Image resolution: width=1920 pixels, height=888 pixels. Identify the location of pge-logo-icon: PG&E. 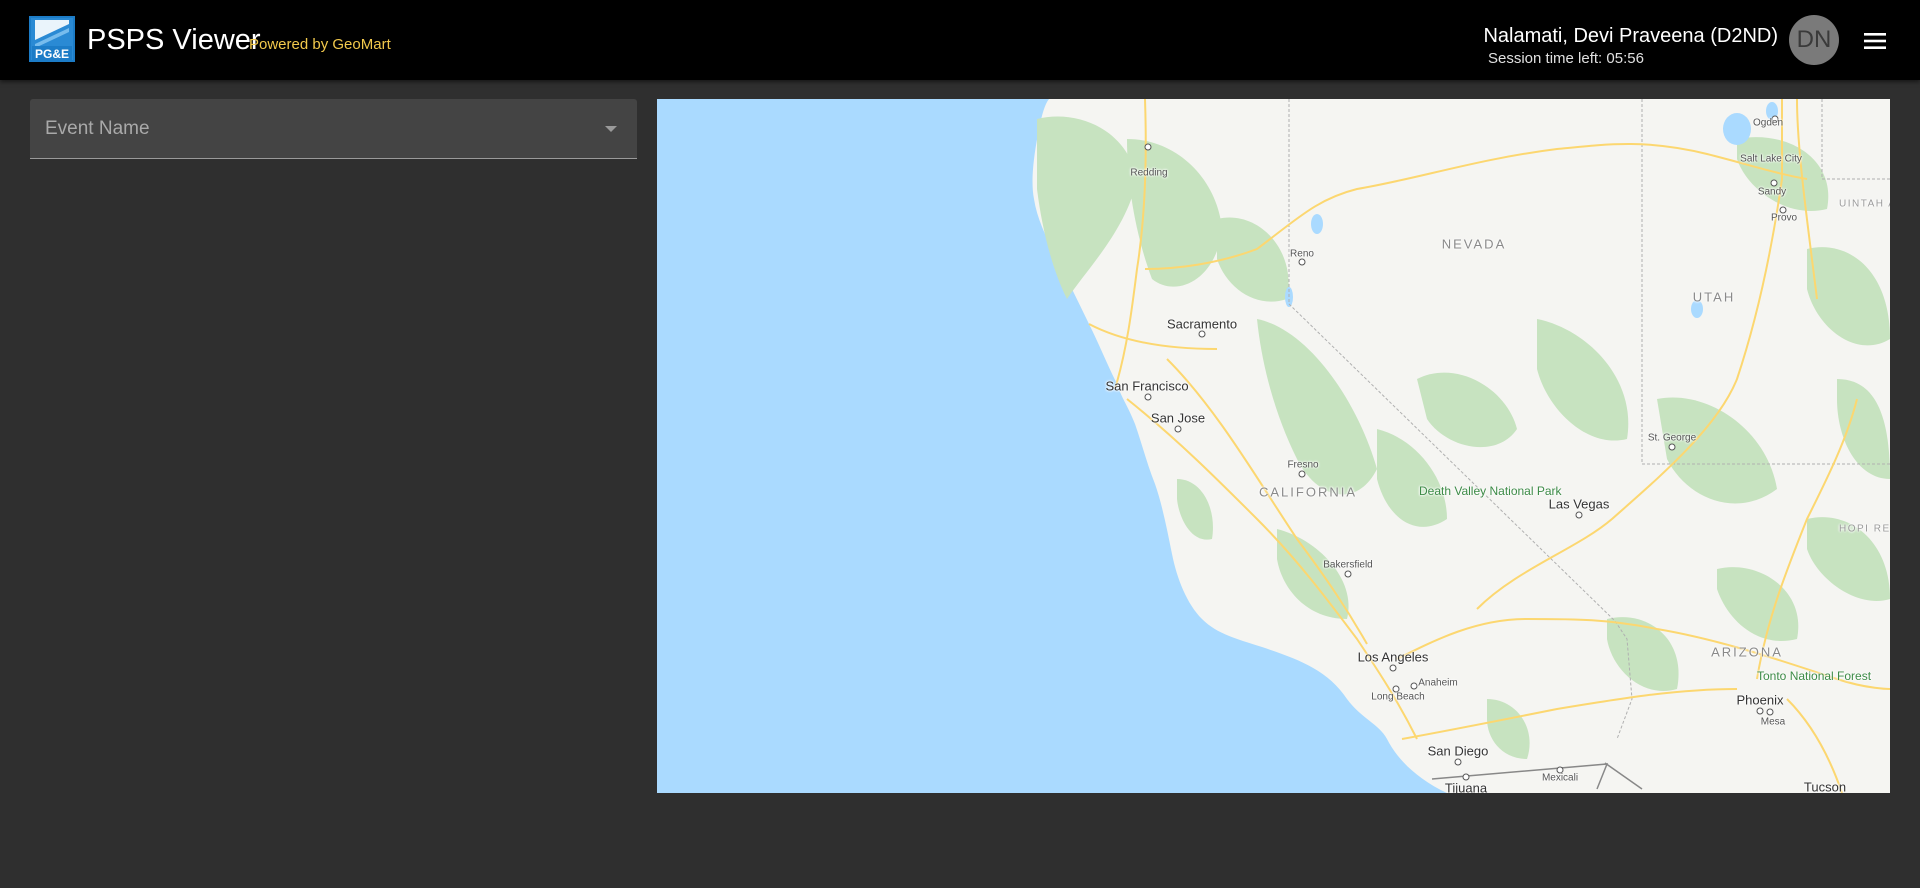
(52, 39).